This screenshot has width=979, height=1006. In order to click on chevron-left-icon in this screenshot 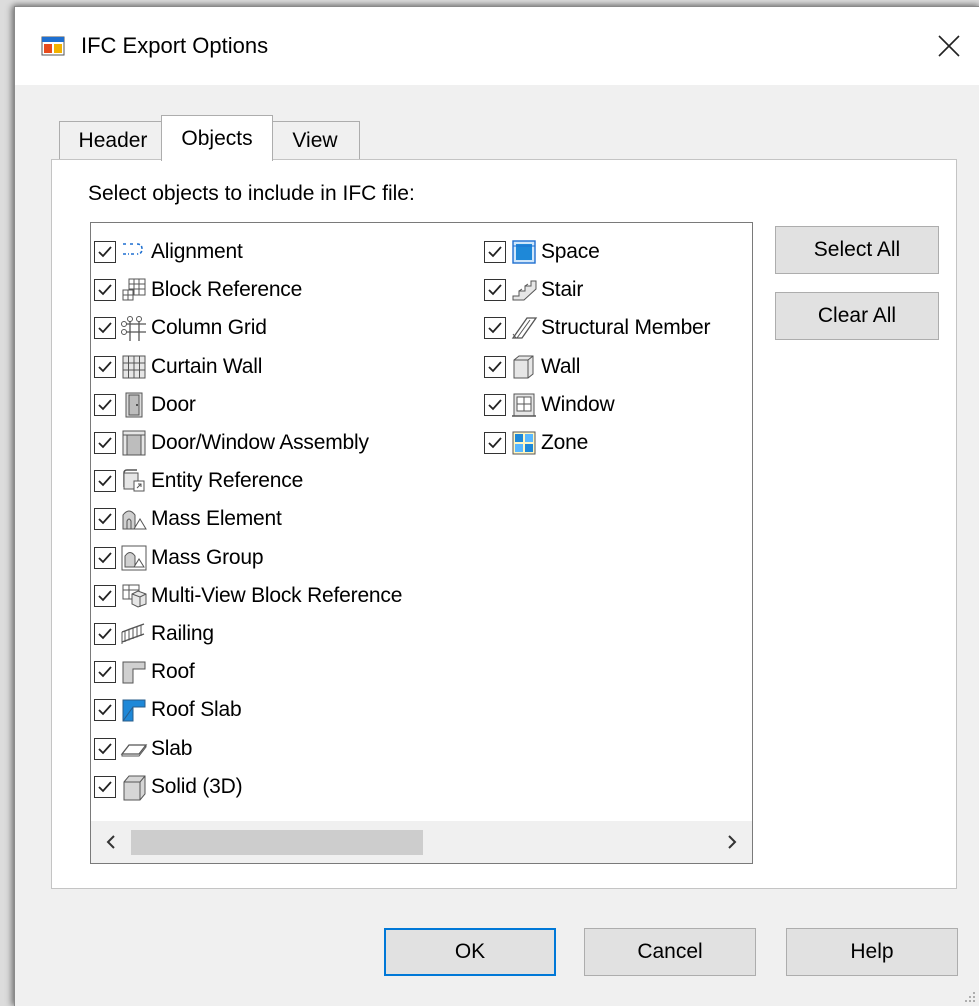, I will do `click(110, 842)`.